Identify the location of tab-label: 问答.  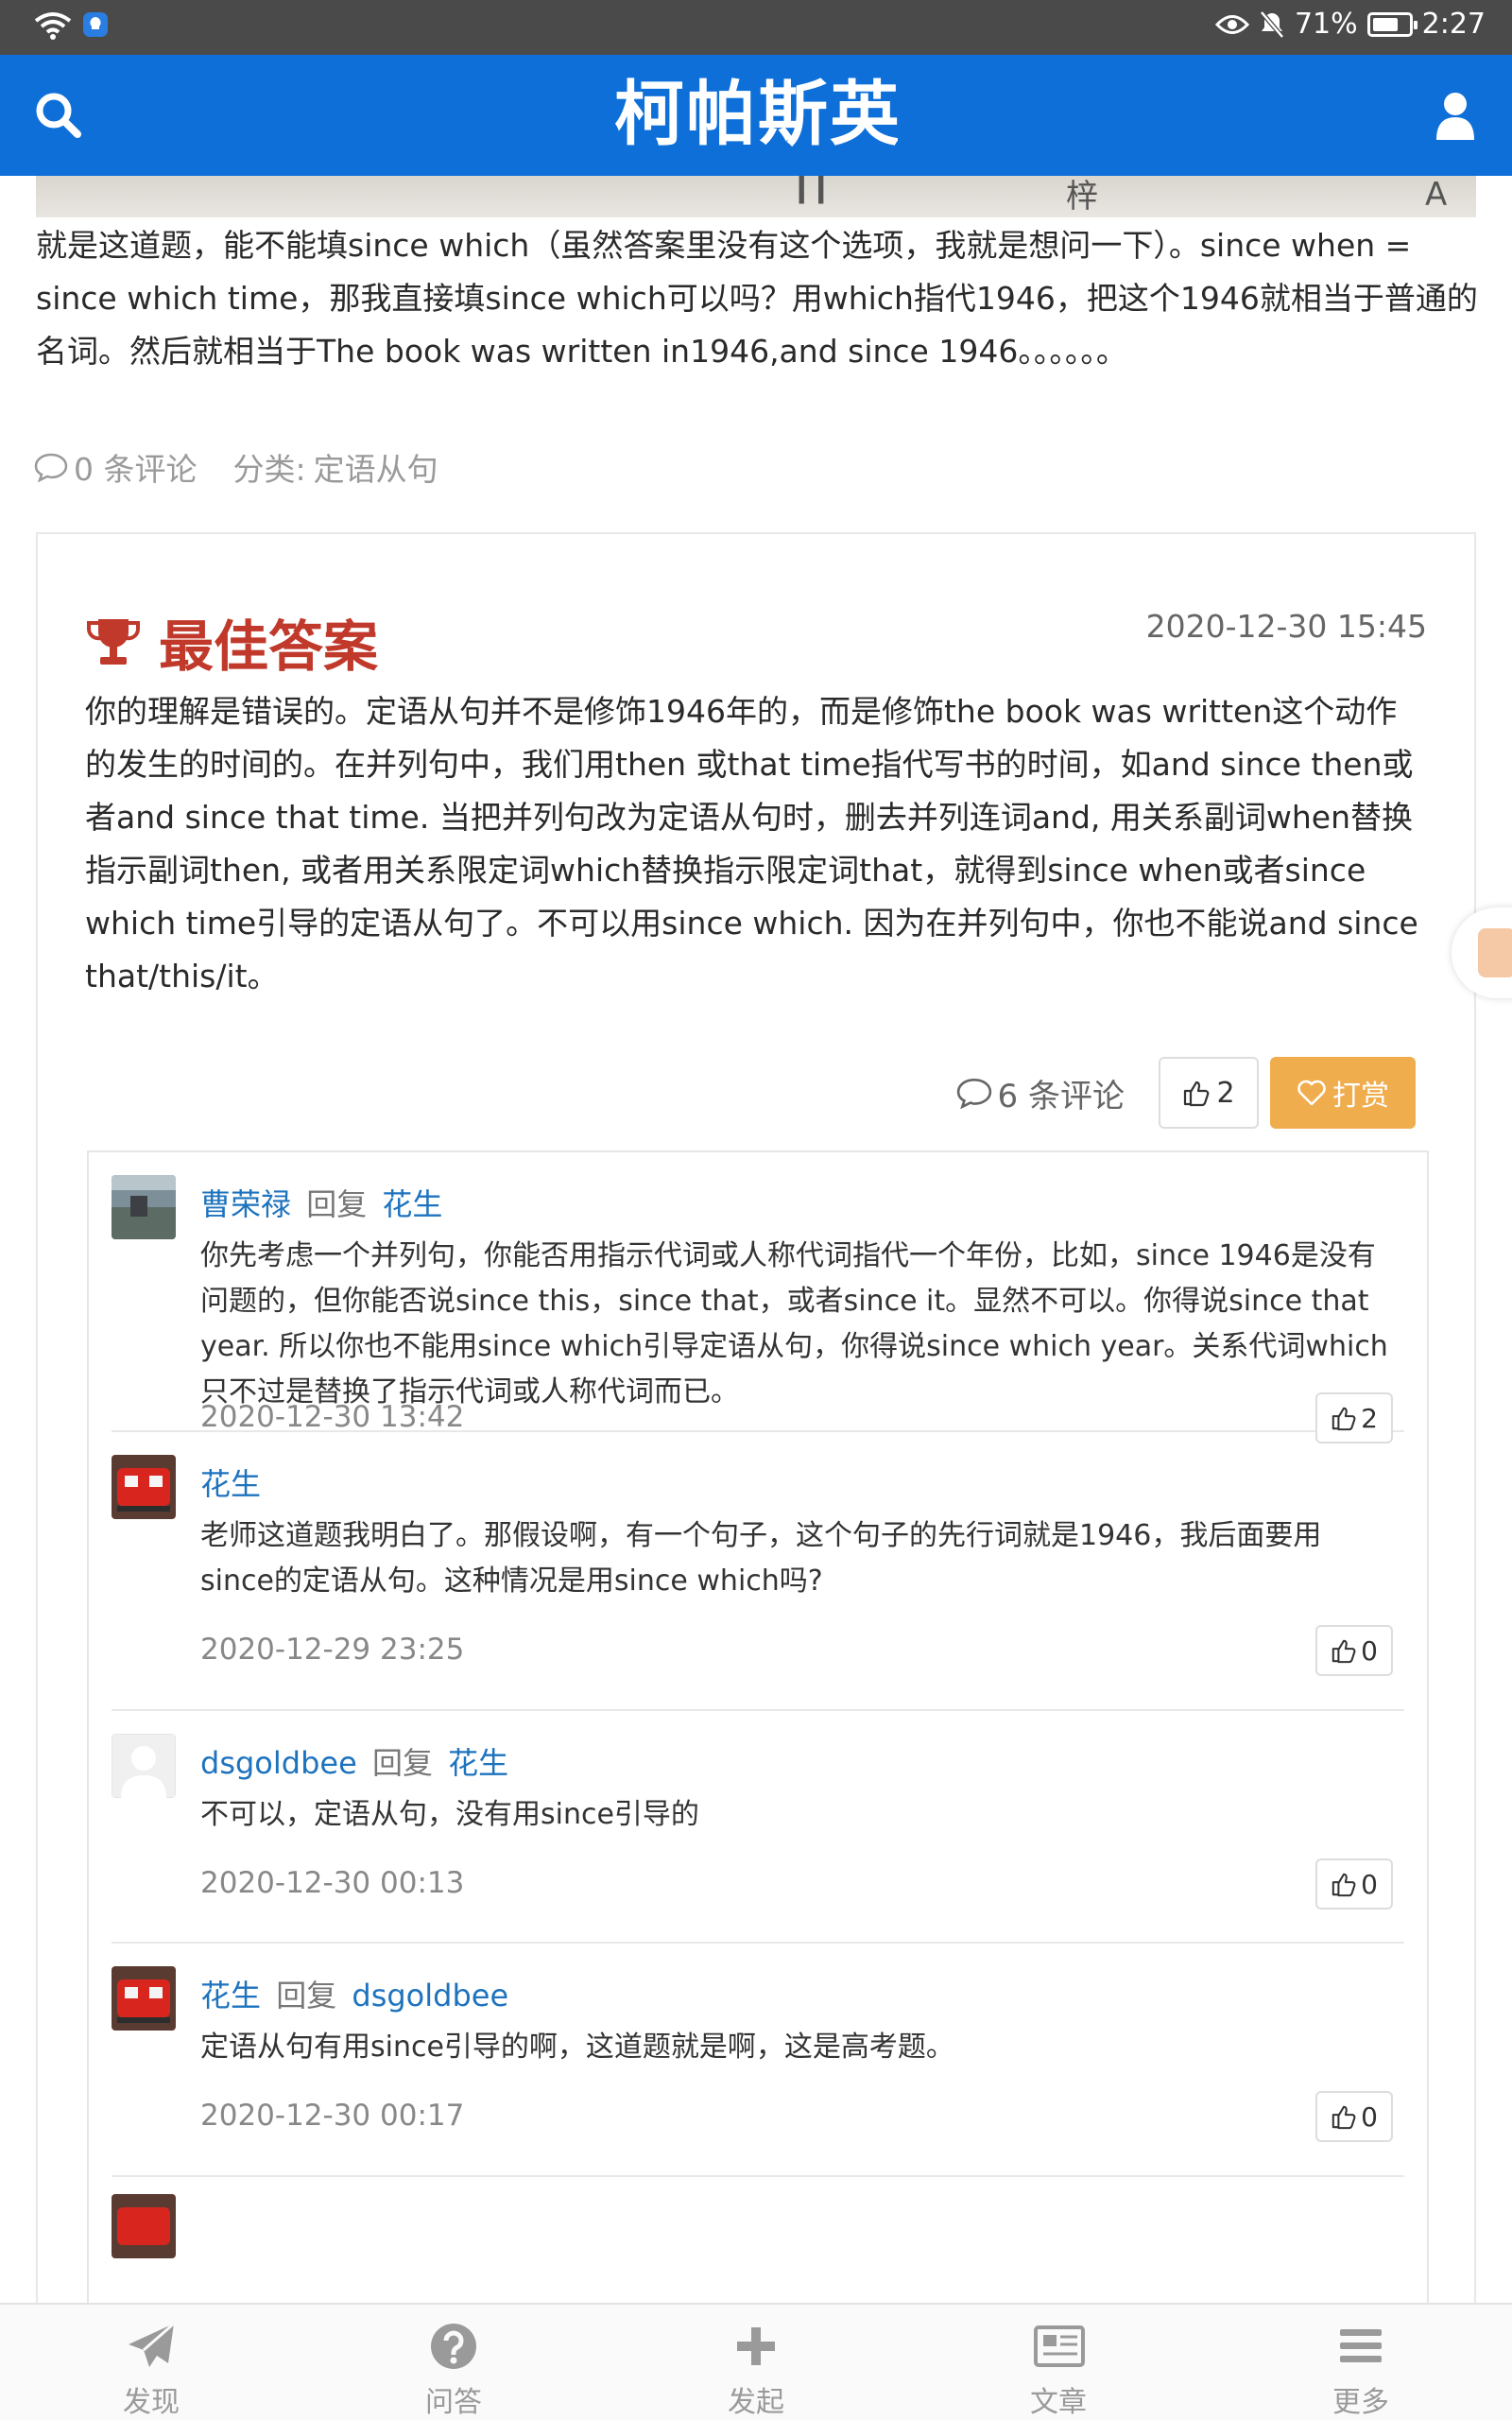
(453, 2402).